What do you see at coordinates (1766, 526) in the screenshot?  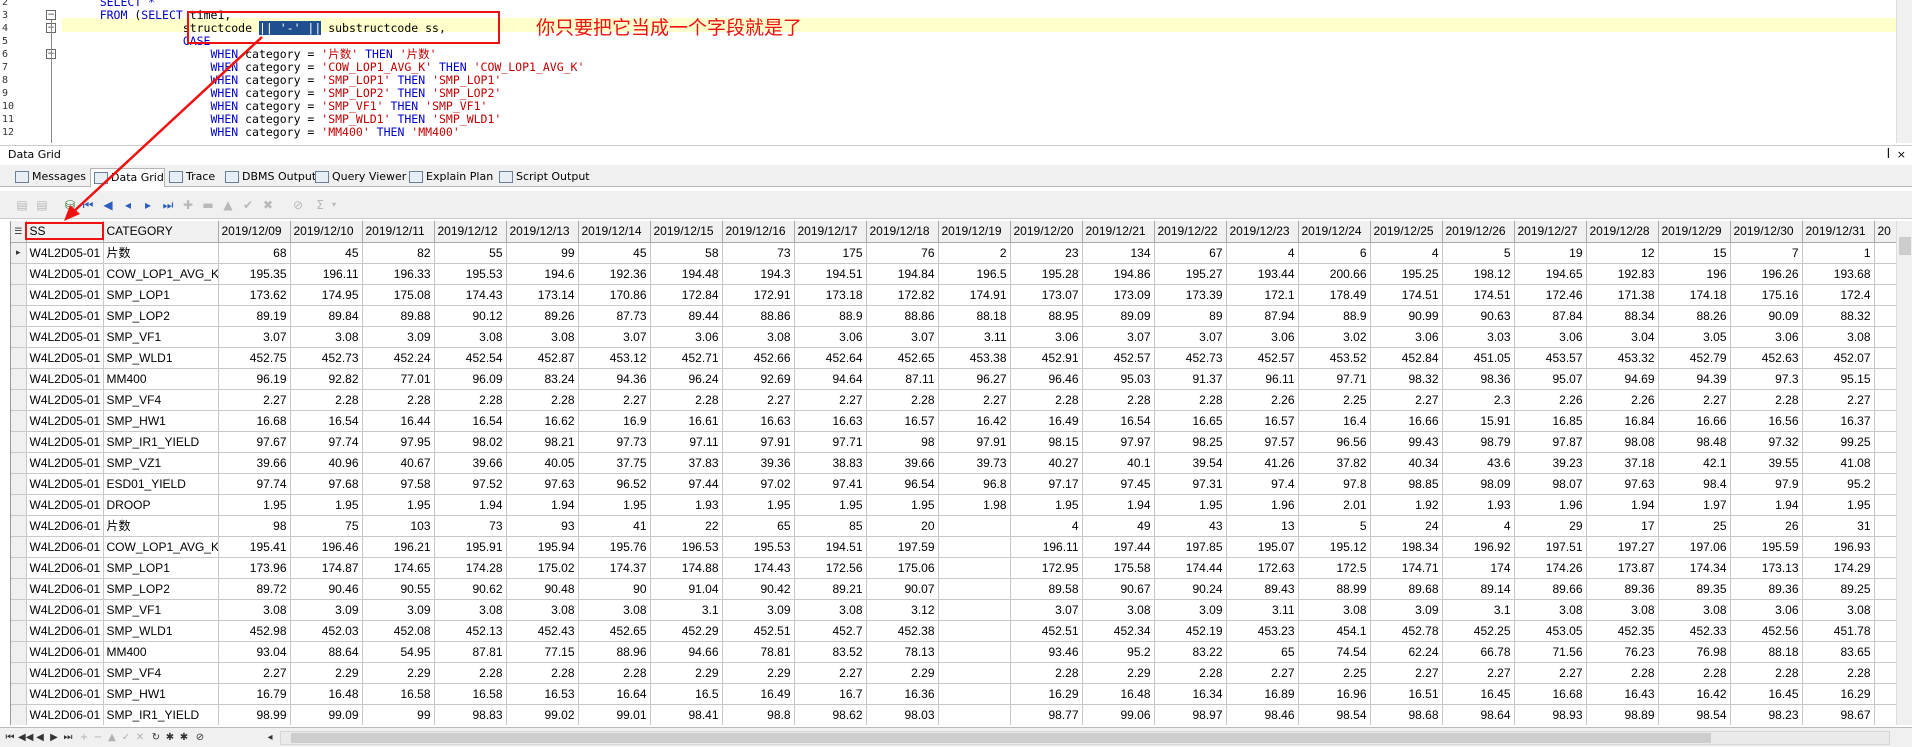 I see `table-cell: 26` at bounding box center [1766, 526].